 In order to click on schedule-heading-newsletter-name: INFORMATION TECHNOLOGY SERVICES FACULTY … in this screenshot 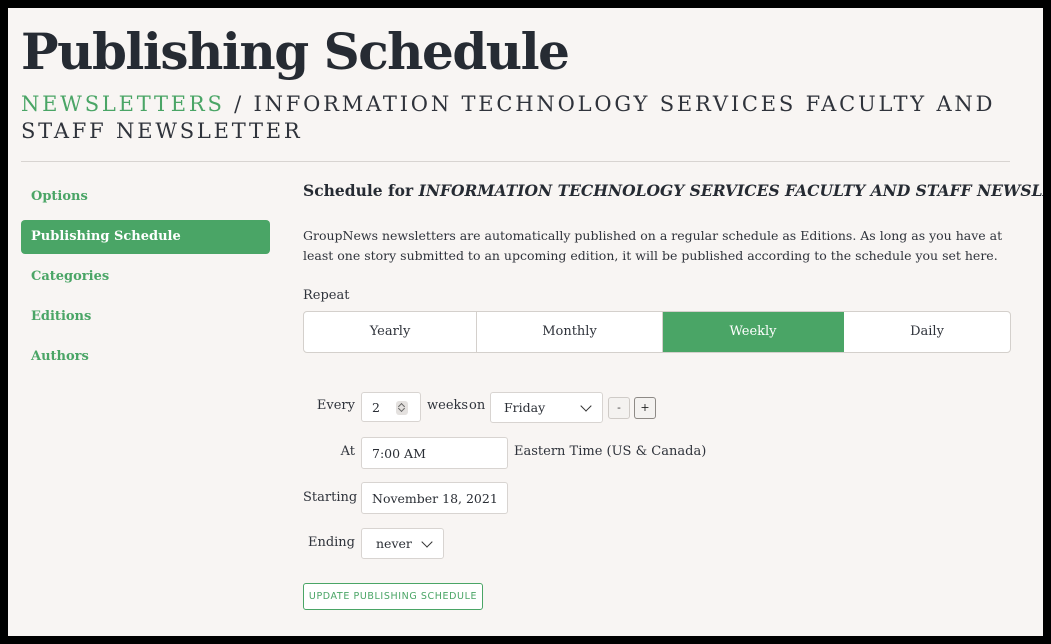, I will do `click(730, 190)`.